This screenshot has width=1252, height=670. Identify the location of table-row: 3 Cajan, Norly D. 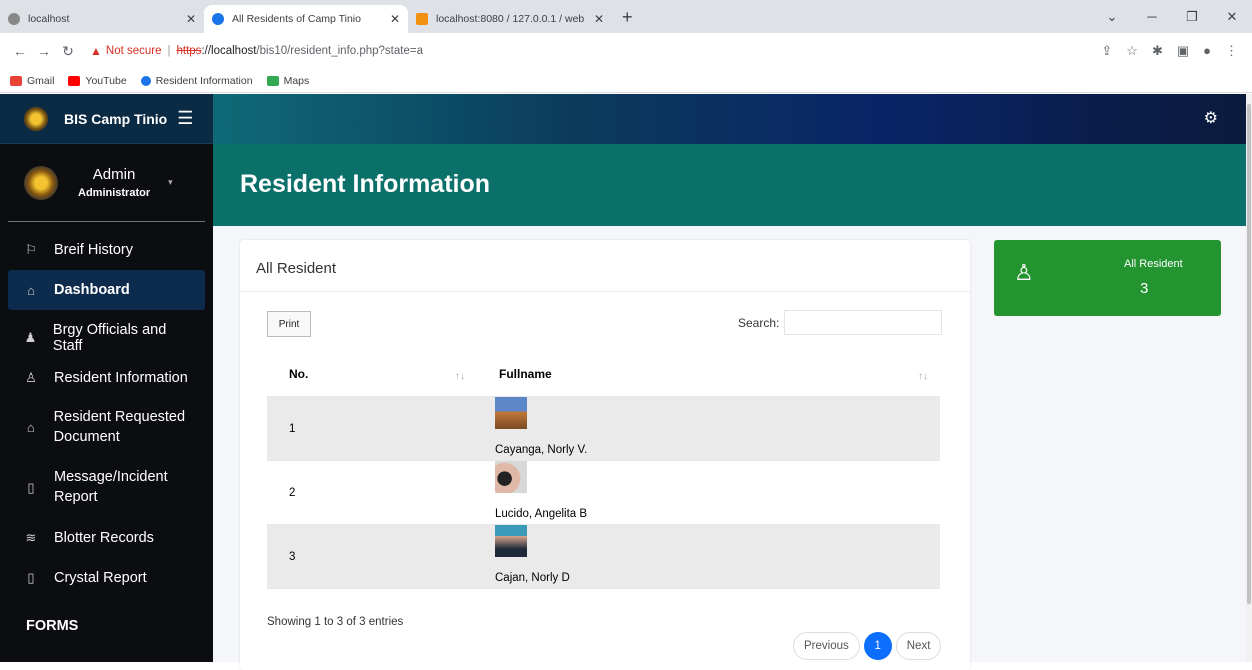
(603, 557).